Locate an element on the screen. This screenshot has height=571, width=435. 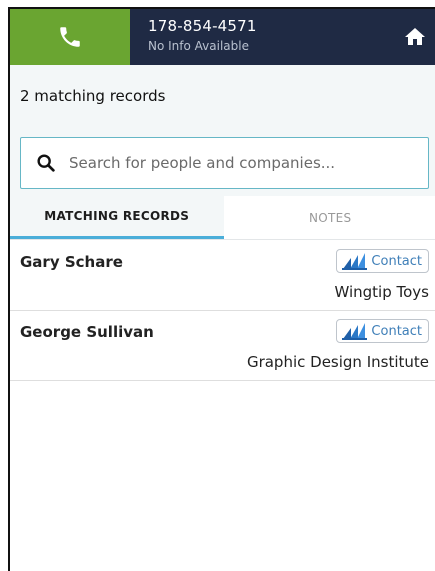
tab-notes: NOTES is located at coordinates (329, 217).